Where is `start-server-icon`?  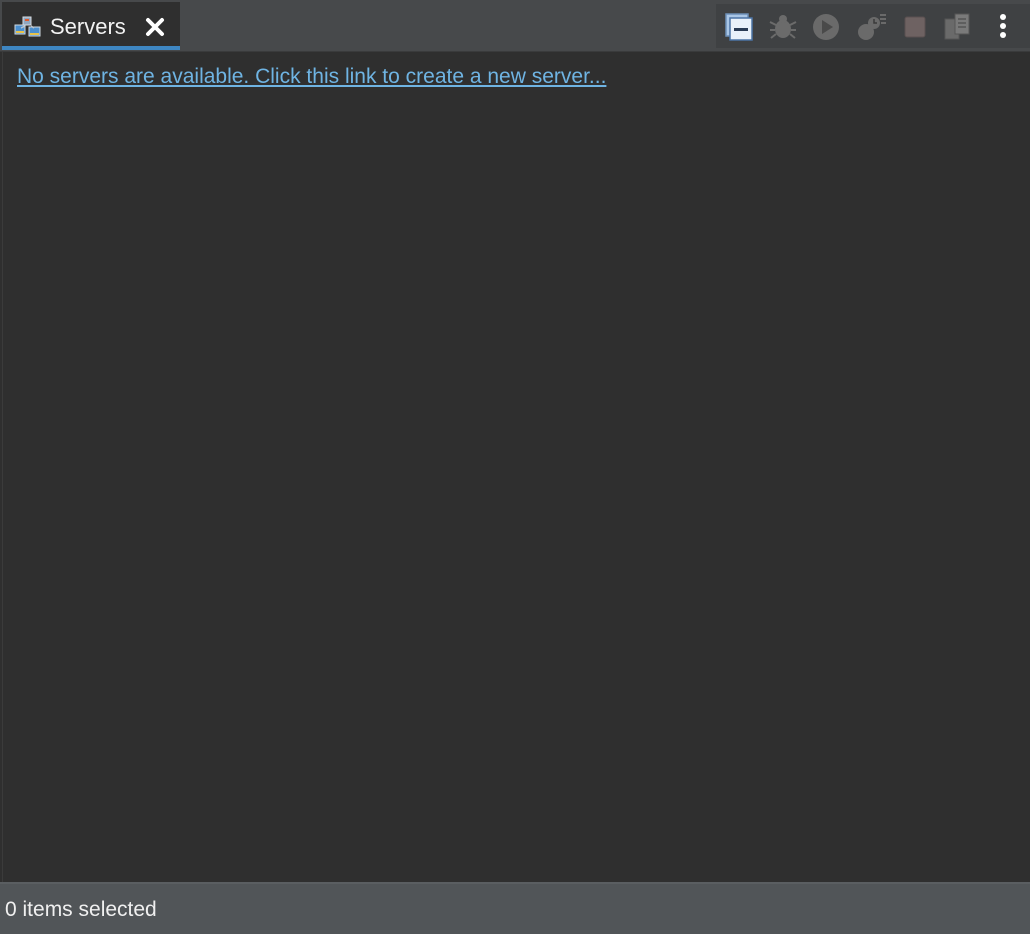
start-server-icon is located at coordinates (826, 27).